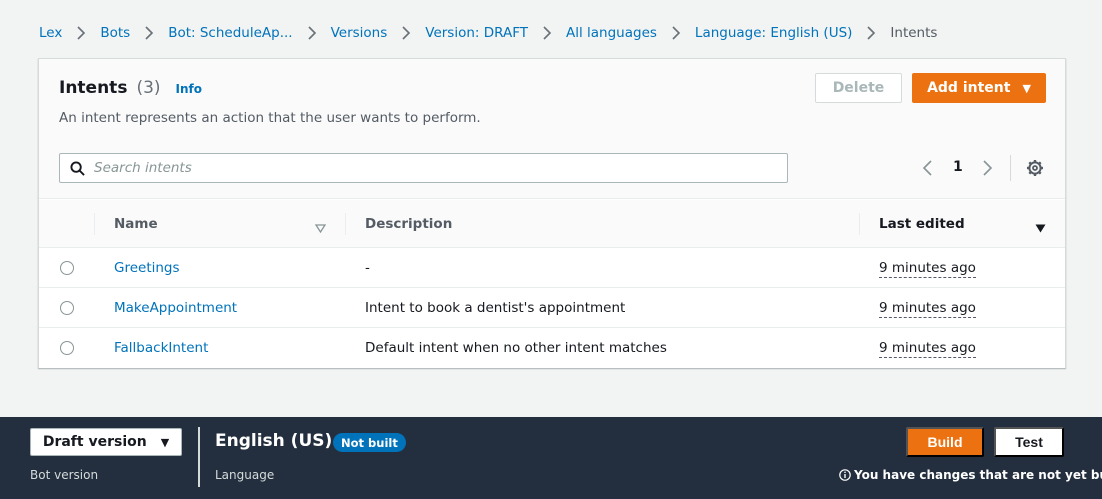  I want to click on intent-name-link: Greetings, so click(147, 268).